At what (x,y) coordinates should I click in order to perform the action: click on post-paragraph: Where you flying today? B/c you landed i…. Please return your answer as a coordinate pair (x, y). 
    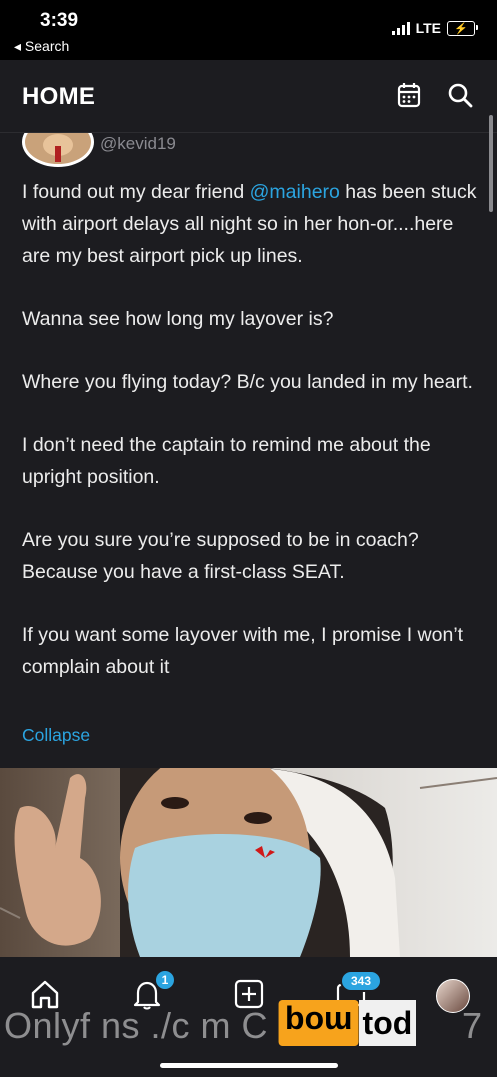
    Looking at the image, I should click on (247, 382).